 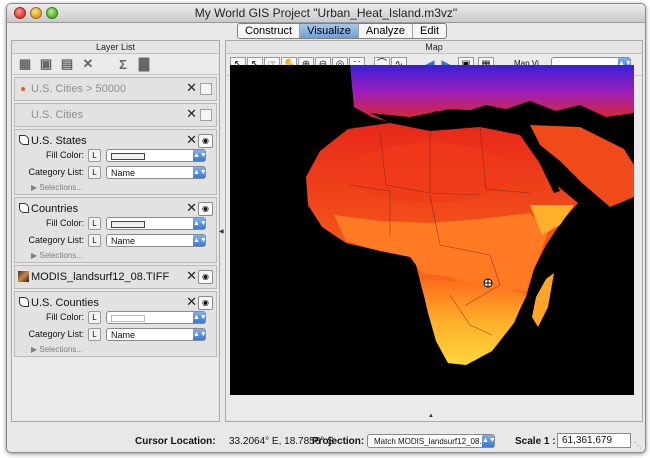 What do you see at coordinates (338, 441) in the screenshot?
I see `projection-label: Projection:` at bounding box center [338, 441].